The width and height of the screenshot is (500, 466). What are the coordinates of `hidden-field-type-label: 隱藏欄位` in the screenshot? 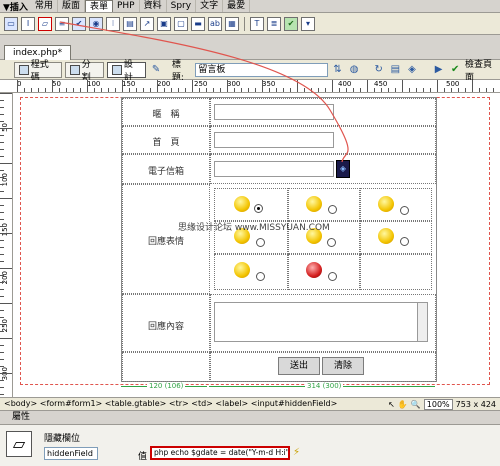 It's located at (62, 439).